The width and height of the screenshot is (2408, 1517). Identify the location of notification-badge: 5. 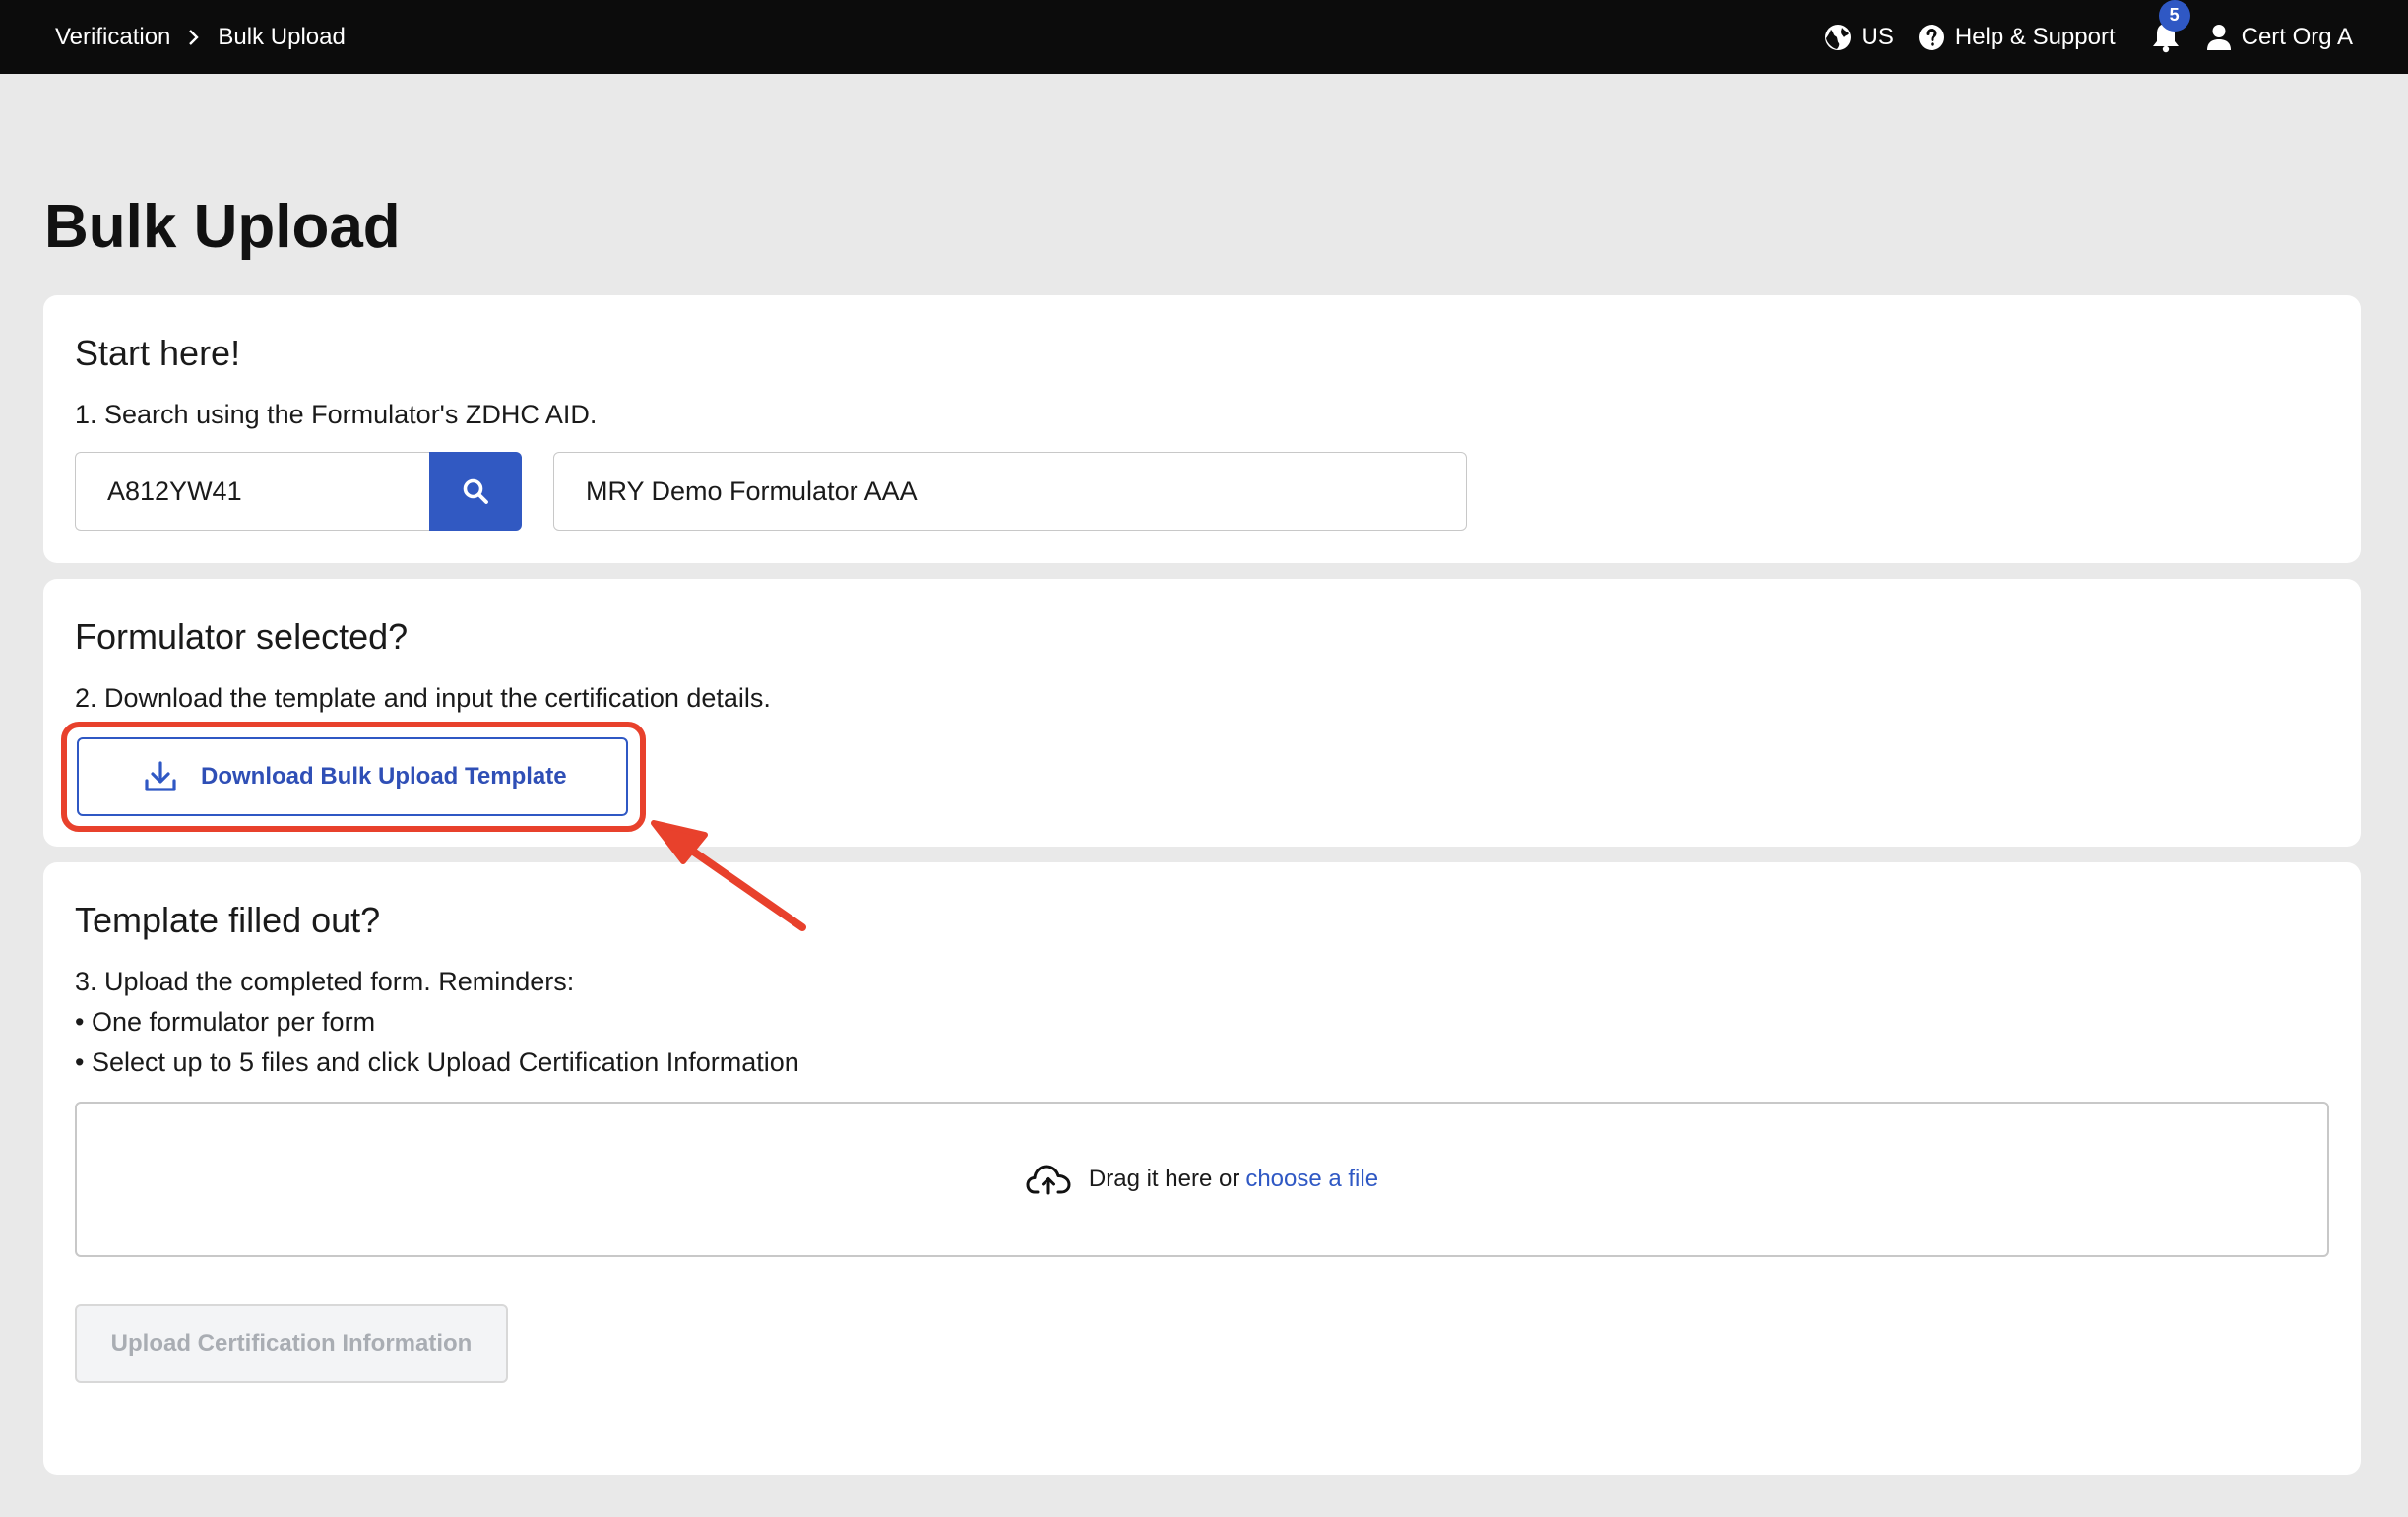
(2174, 16).